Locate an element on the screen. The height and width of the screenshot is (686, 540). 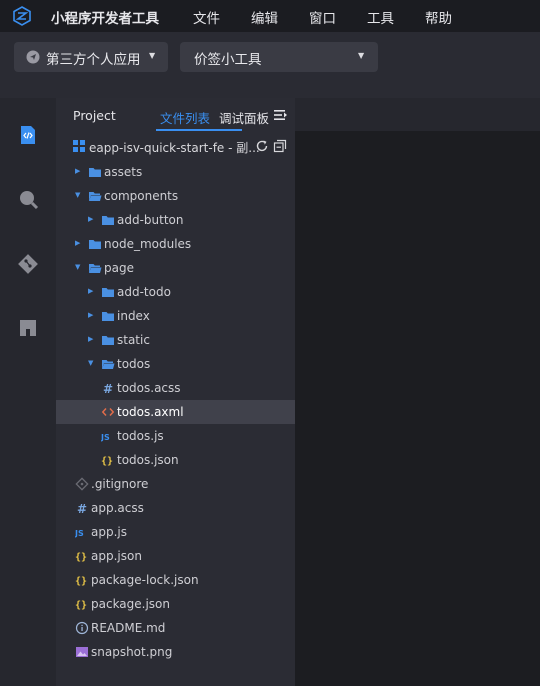
tab-debug-panel: 调试面板 is located at coordinates (244, 117).